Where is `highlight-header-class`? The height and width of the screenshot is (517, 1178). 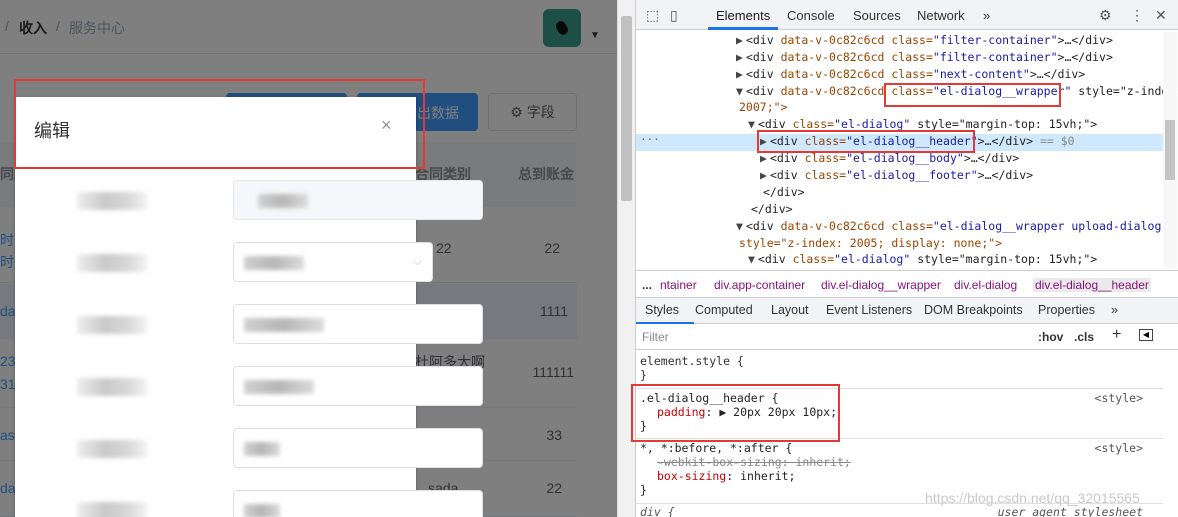 highlight-header-class is located at coordinates (866, 141).